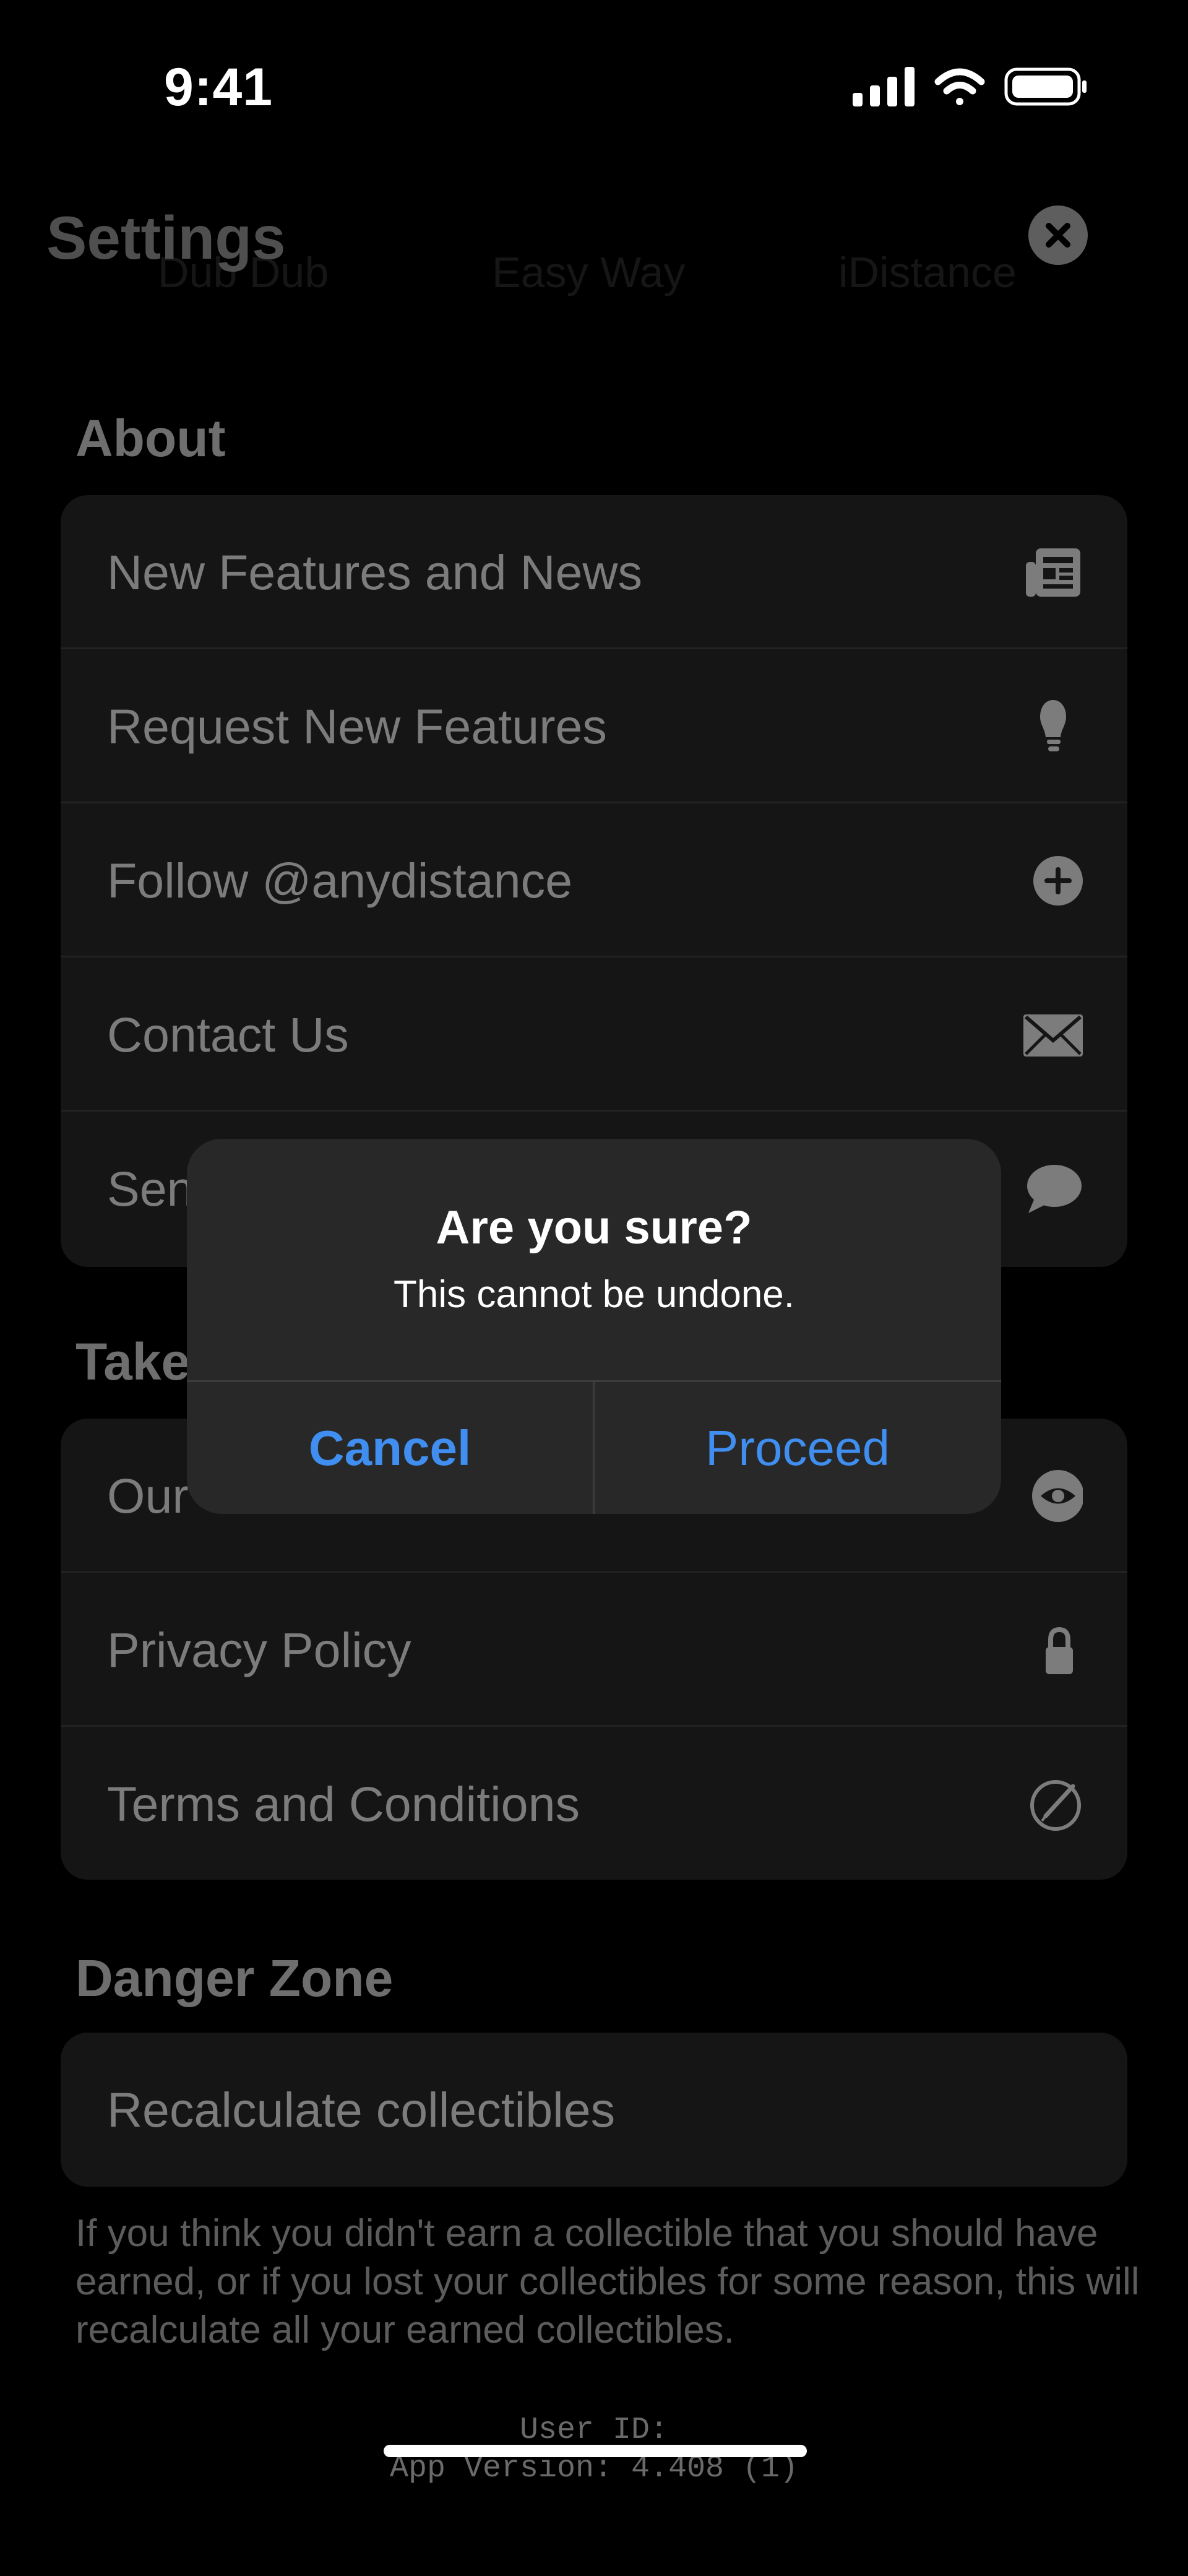  What do you see at coordinates (343, 1803) in the screenshot?
I see `row-label: Terms and Conditions` at bounding box center [343, 1803].